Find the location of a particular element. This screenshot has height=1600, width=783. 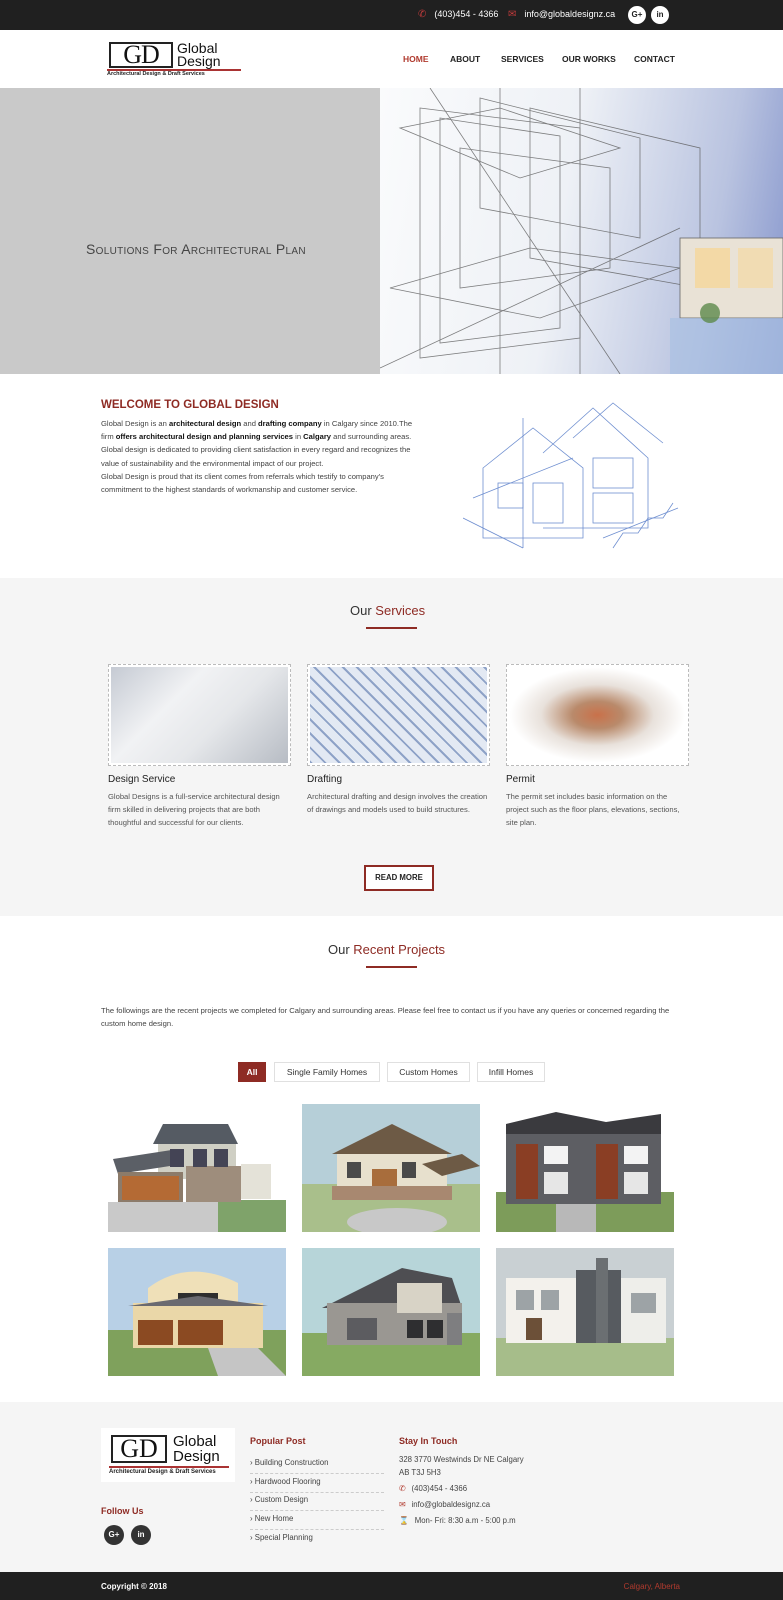

nav-services: SERVICES is located at coordinates (522, 59).